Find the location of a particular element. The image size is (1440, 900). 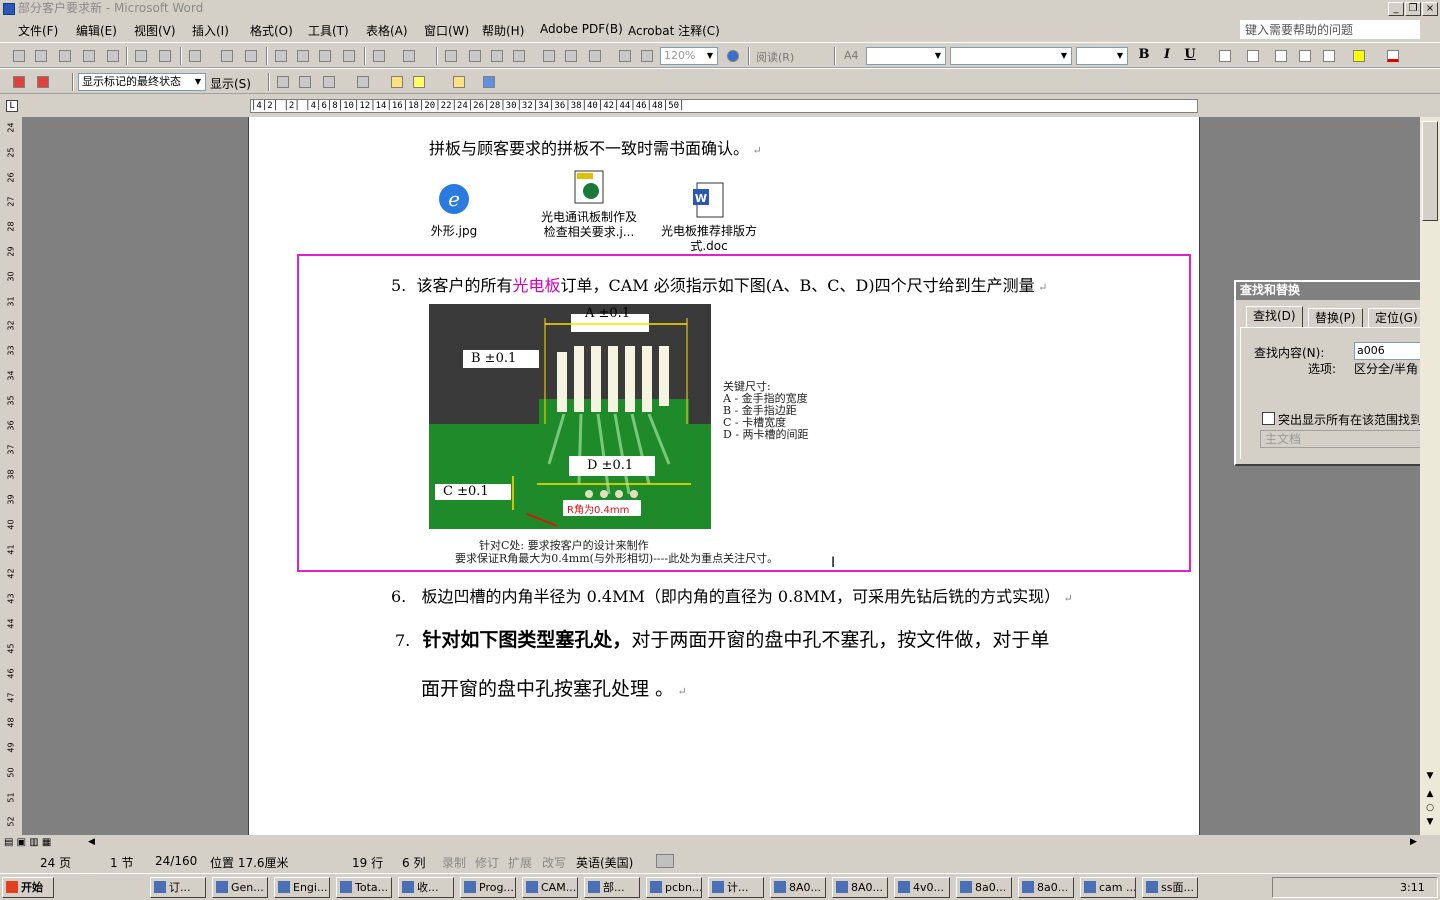

spelling-status-icon is located at coordinates (665, 861).